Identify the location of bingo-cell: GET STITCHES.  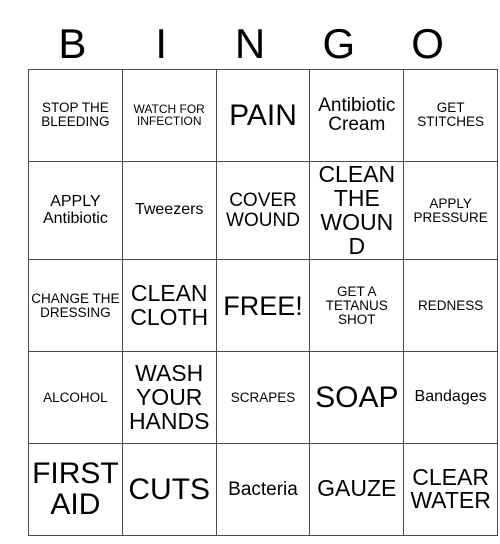
(450, 115).